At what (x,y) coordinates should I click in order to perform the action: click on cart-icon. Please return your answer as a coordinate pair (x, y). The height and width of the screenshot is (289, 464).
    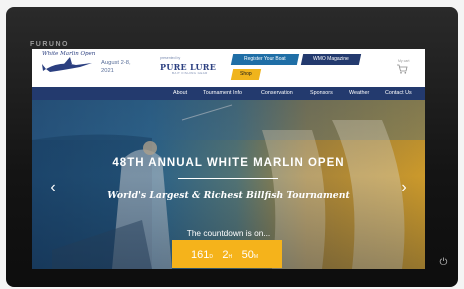
    Looking at the image, I should click on (402, 69).